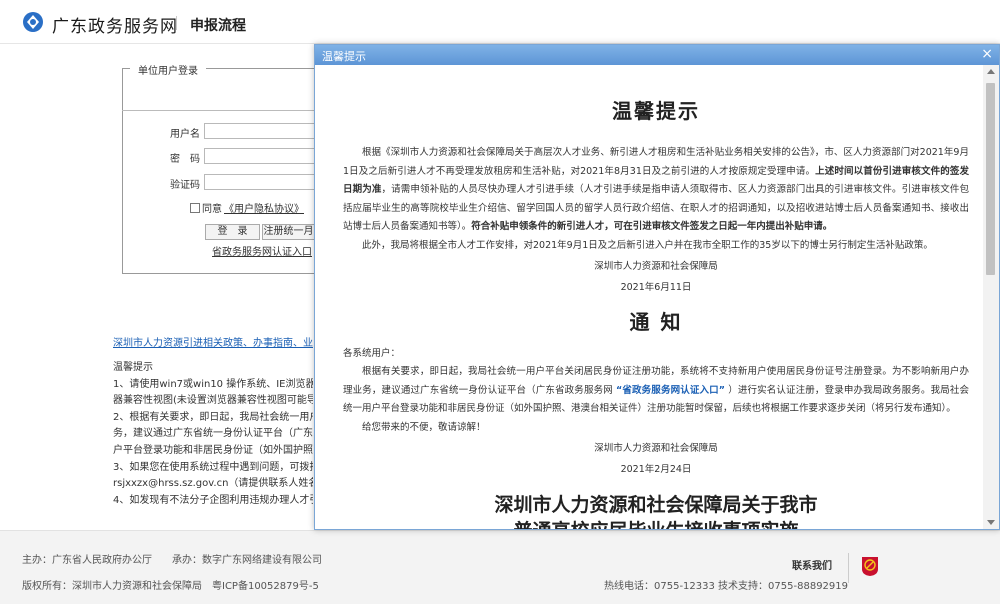  Describe the element at coordinates (500, 22) in the screenshot. I see `header: 广东政务服务网 申报流程` at that location.